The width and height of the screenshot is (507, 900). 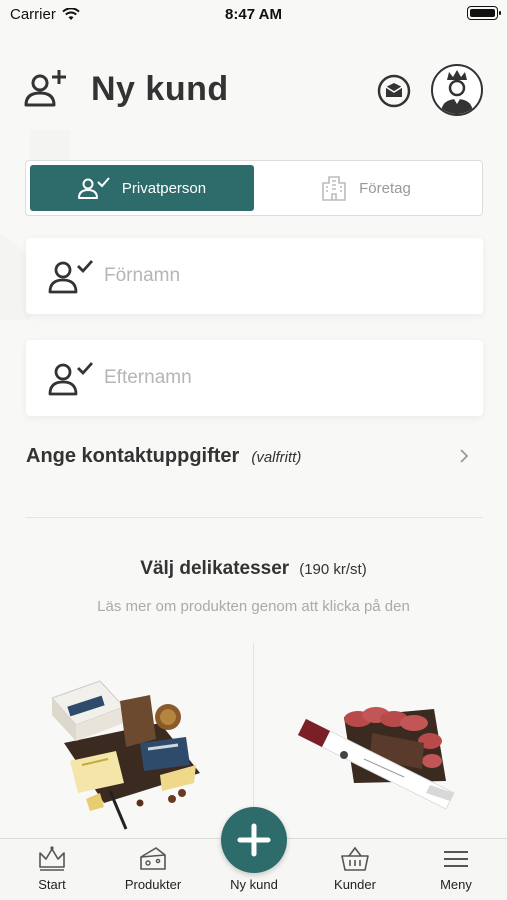 What do you see at coordinates (52, 884) in the screenshot?
I see `tab-start-label: Start` at bounding box center [52, 884].